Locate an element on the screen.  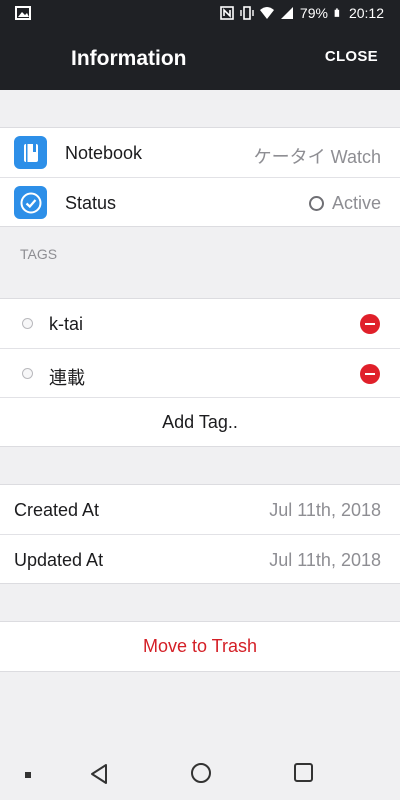
updated-at-label: Updated At is located at coordinates (59, 560).